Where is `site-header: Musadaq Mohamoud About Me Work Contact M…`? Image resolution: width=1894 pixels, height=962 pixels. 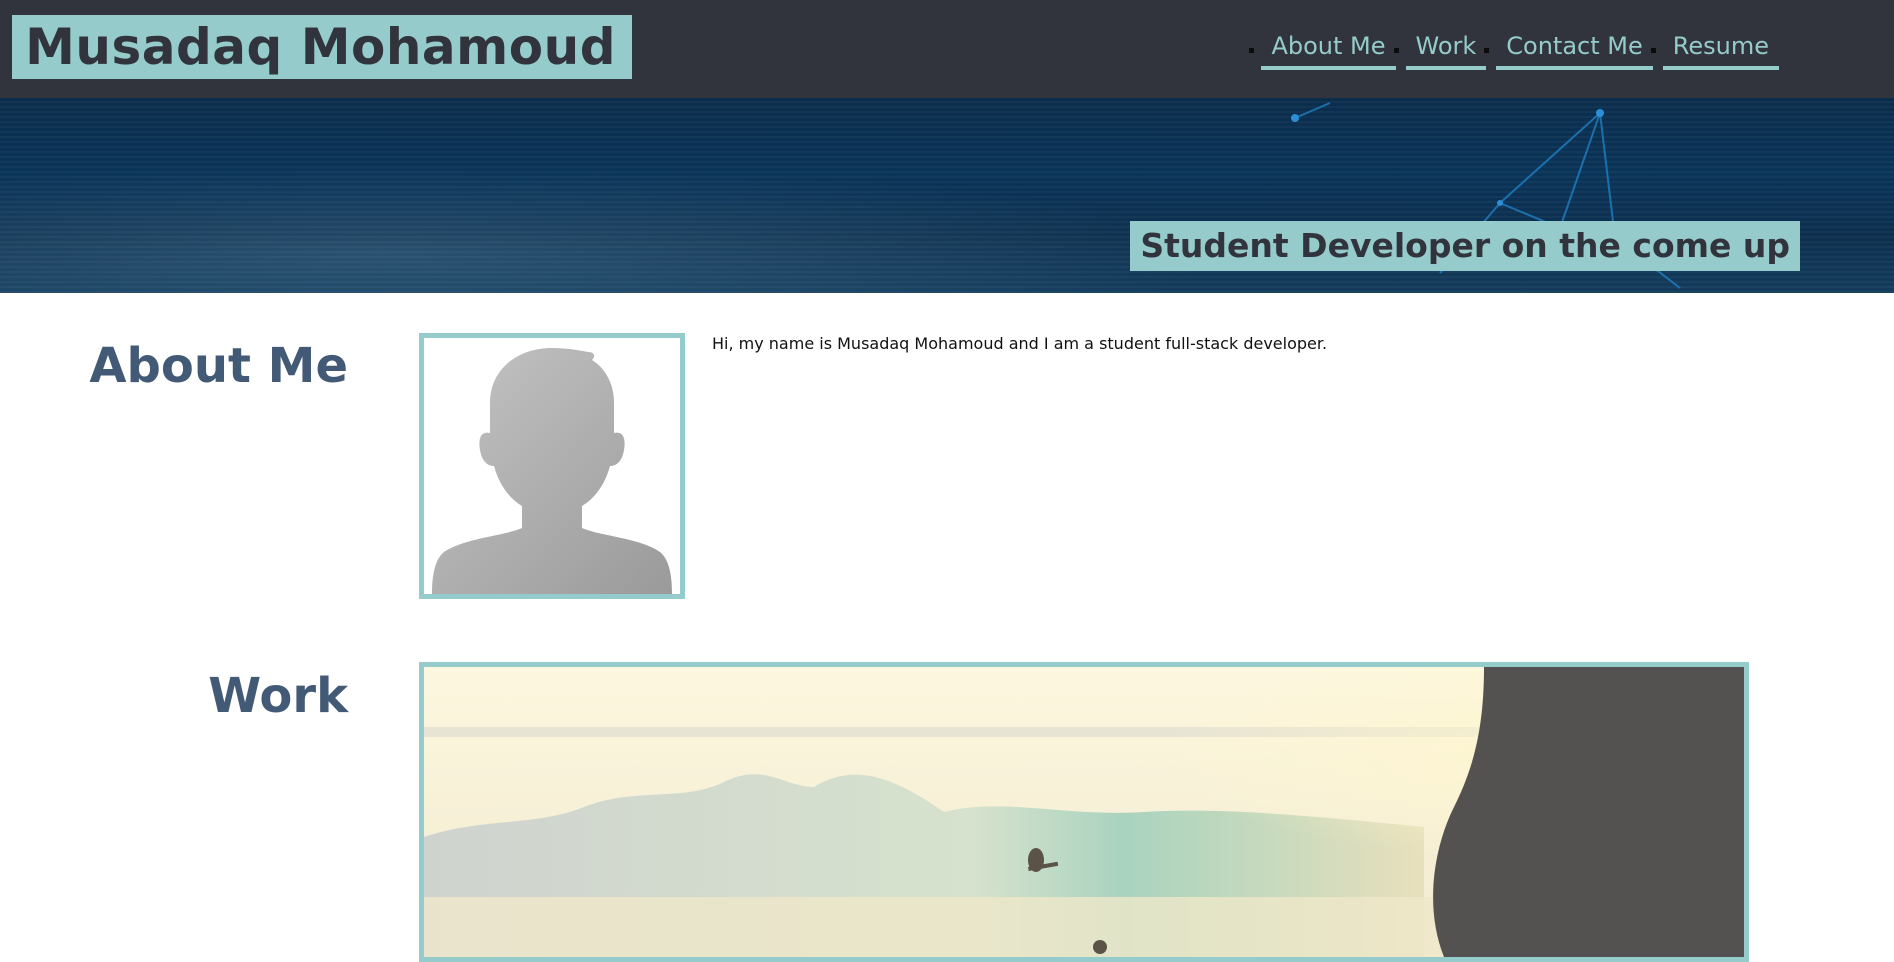 site-header: Musadaq Mohamoud About Me Work Contact M… is located at coordinates (947, 49).